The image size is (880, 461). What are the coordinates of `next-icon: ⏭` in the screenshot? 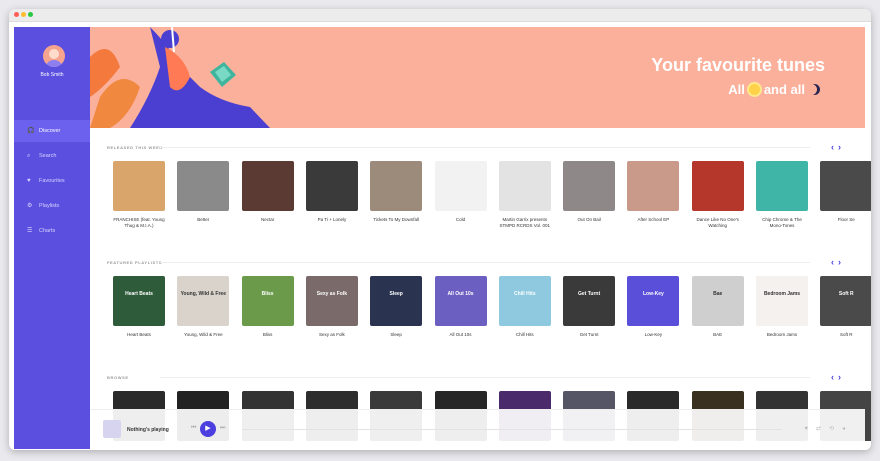 It's located at (222, 428).